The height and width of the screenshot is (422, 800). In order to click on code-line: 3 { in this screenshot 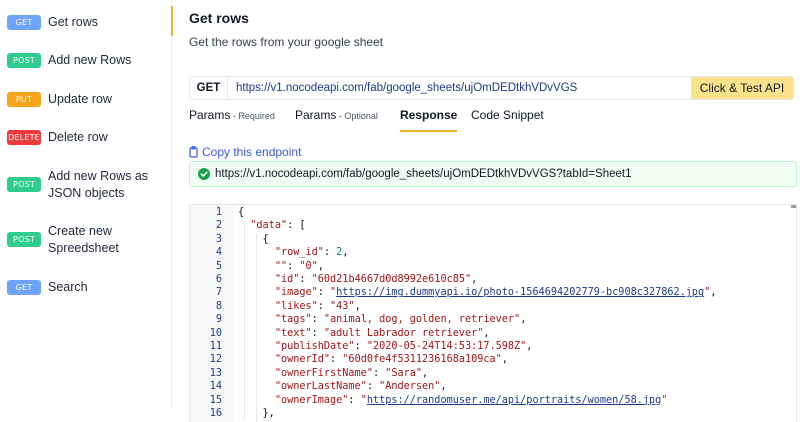, I will do `click(490, 239)`.